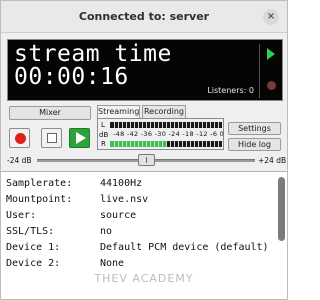 This screenshot has height=300, width=320. Describe the element at coordinates (169, 134) in the screenshot. I see `meter-scale: -48 -42 -36 -30 -24 -18 -12 -6 0` at that location.